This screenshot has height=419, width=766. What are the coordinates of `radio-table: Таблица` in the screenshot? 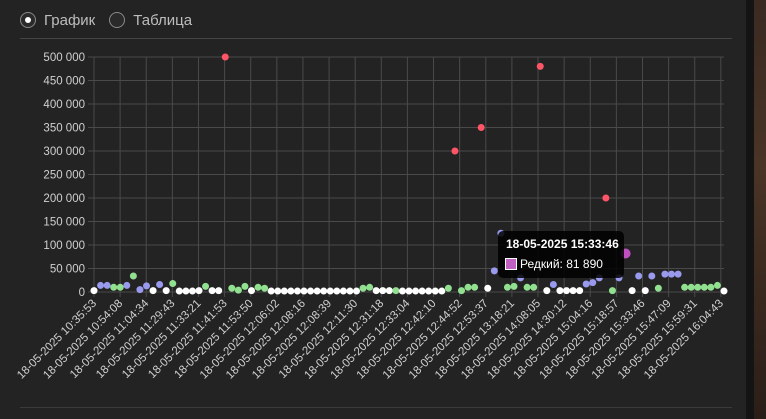 It's located at (150, 20).